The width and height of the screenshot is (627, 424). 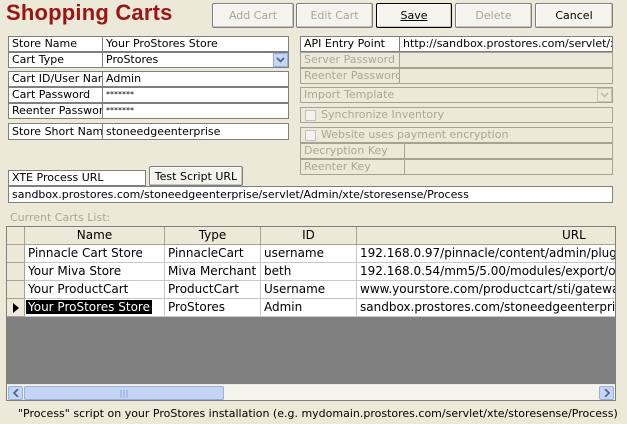 I want to click on cell-id: username, so click(x=309, y=254).